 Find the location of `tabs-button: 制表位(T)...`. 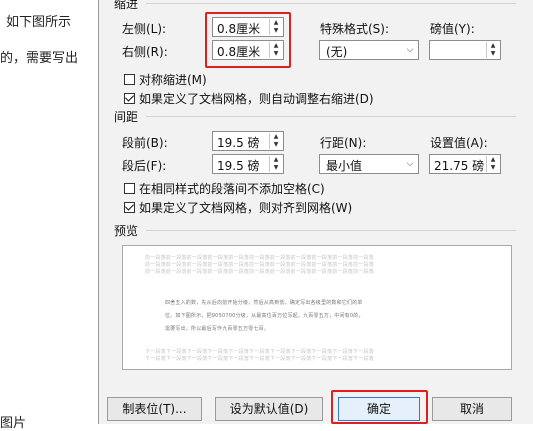

tabs-button: 制表位(T)... is located at coordinates (154, 409).